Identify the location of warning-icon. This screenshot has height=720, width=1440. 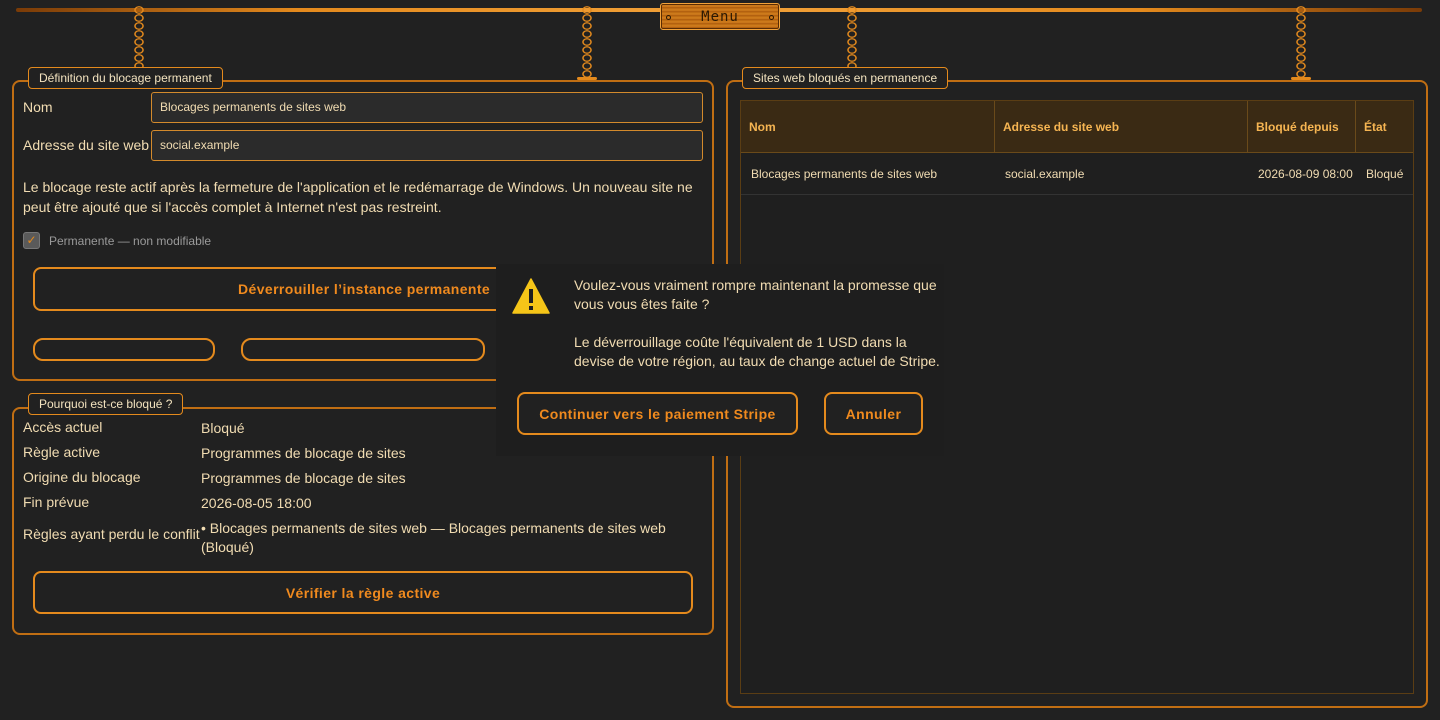
(531, 296).